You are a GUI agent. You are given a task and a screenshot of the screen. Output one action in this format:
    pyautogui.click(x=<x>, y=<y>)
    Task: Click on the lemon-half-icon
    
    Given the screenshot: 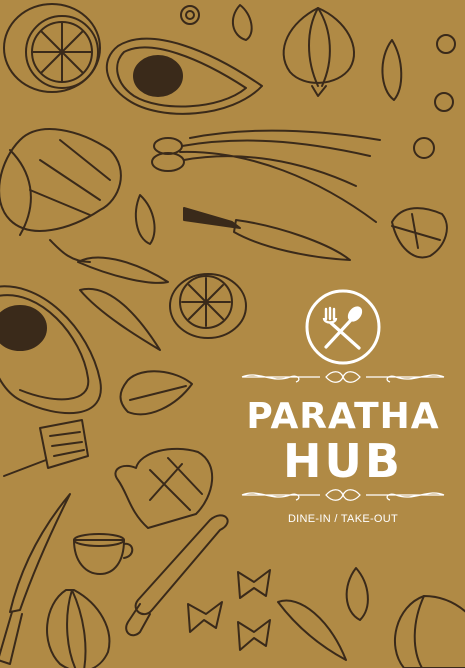 What is the action you would take?
    pyautogui.click(x=208, y=306)
    